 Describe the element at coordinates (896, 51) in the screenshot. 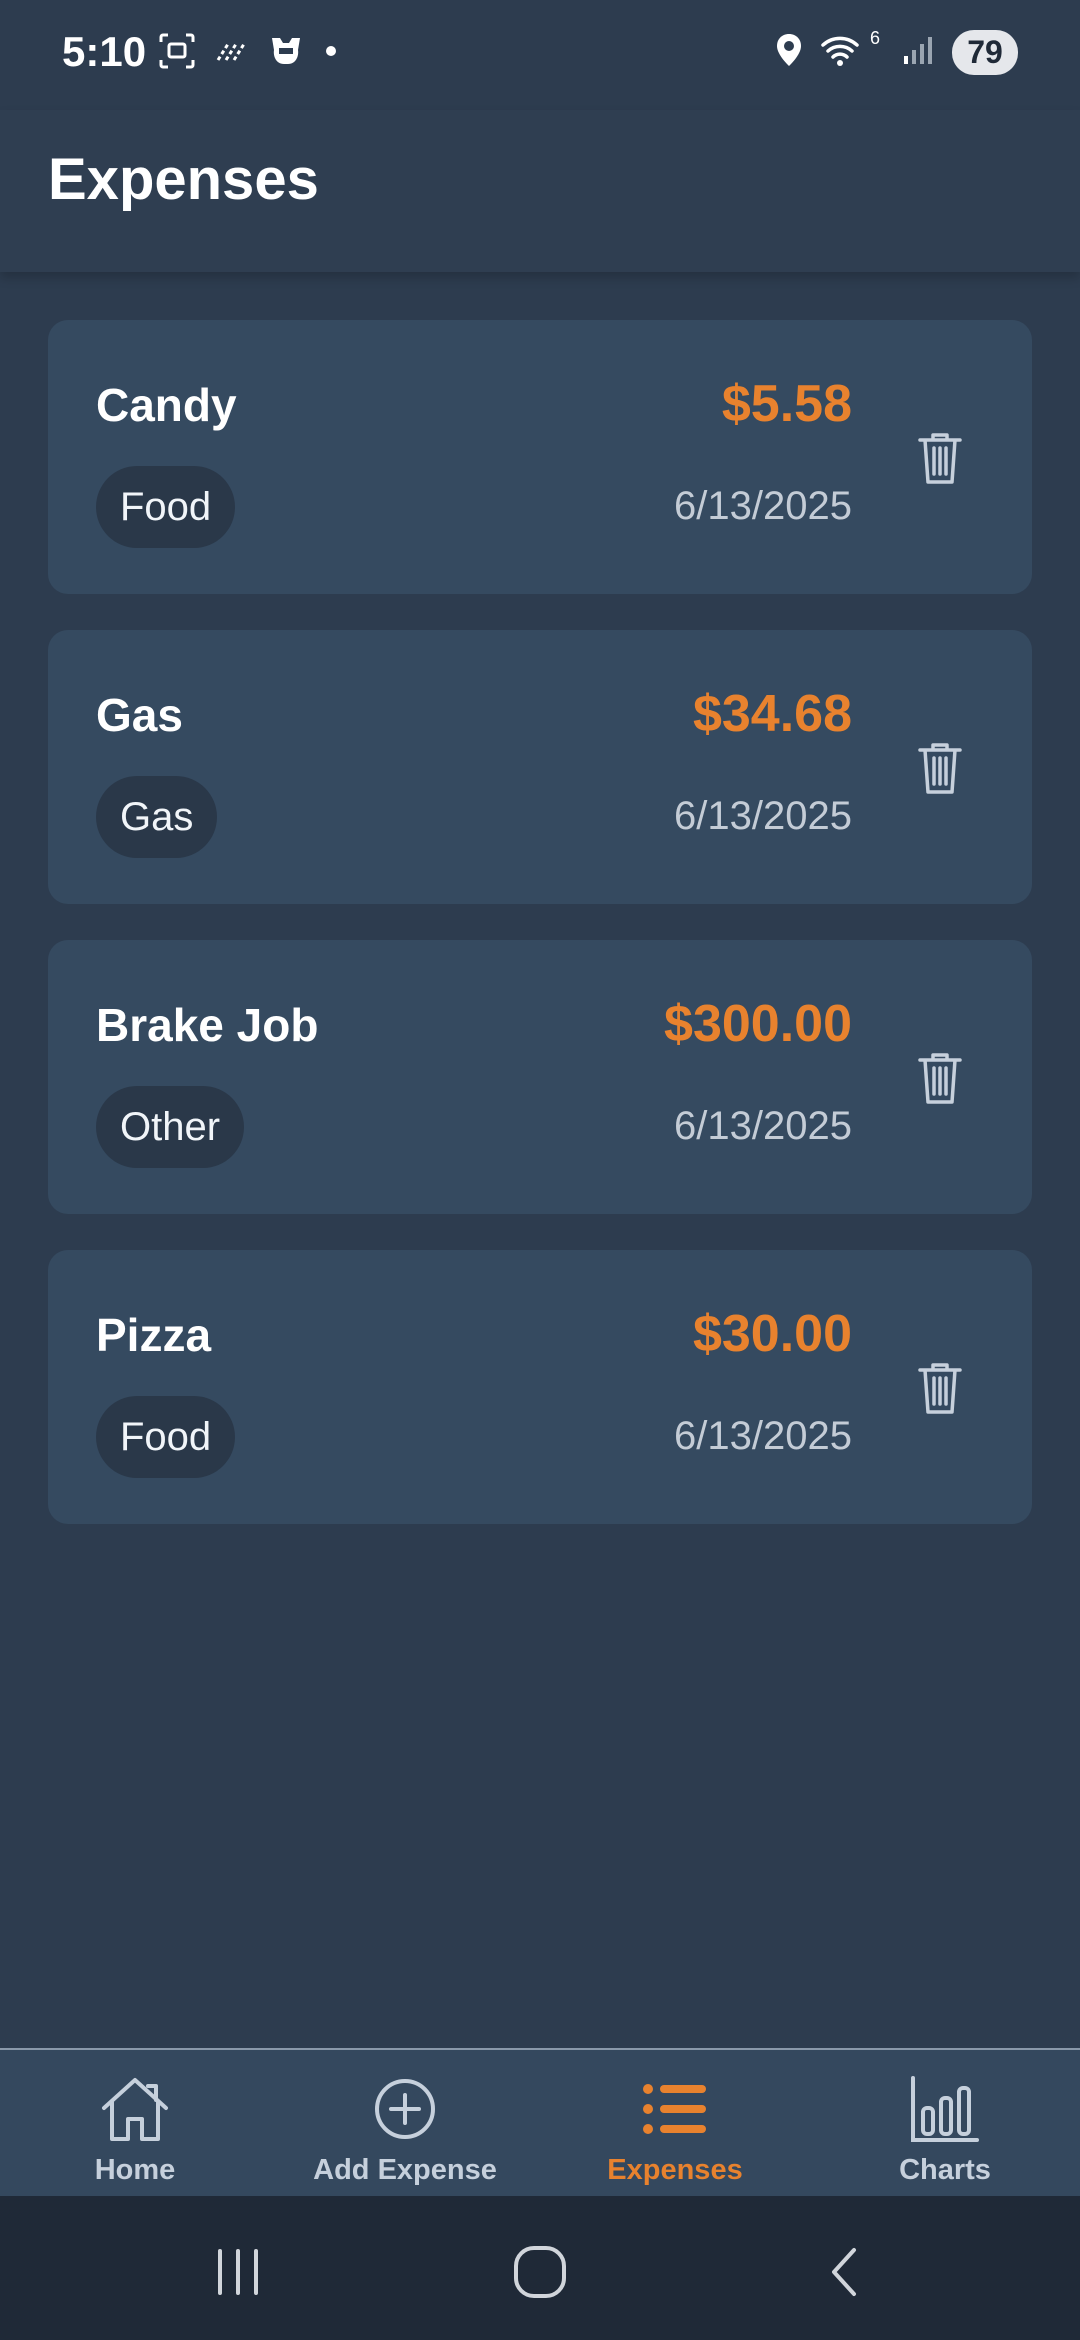

I see `status-icons-right: 6 79` at that location.